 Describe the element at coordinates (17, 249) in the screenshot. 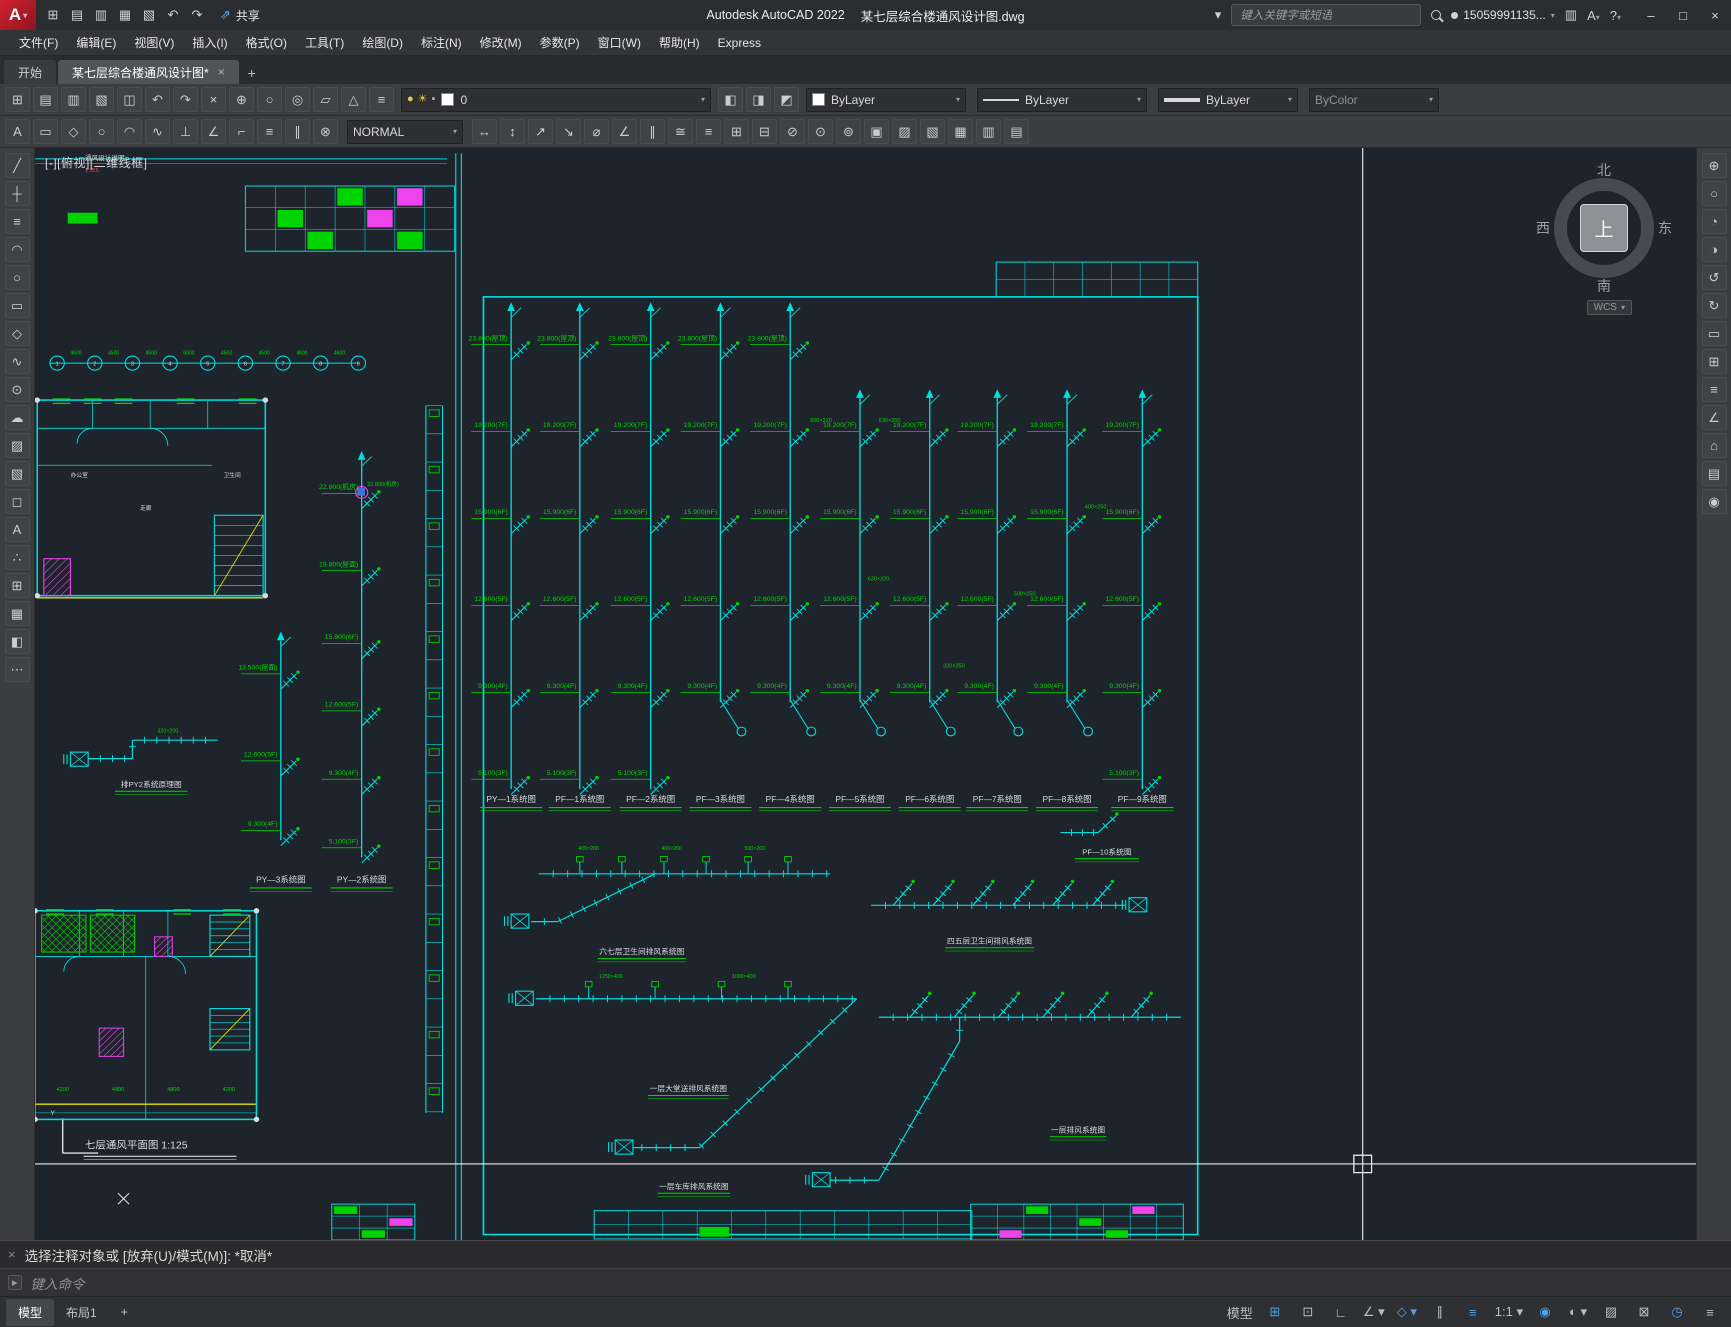

I see `tool-arc-icon: ◠` at that location.